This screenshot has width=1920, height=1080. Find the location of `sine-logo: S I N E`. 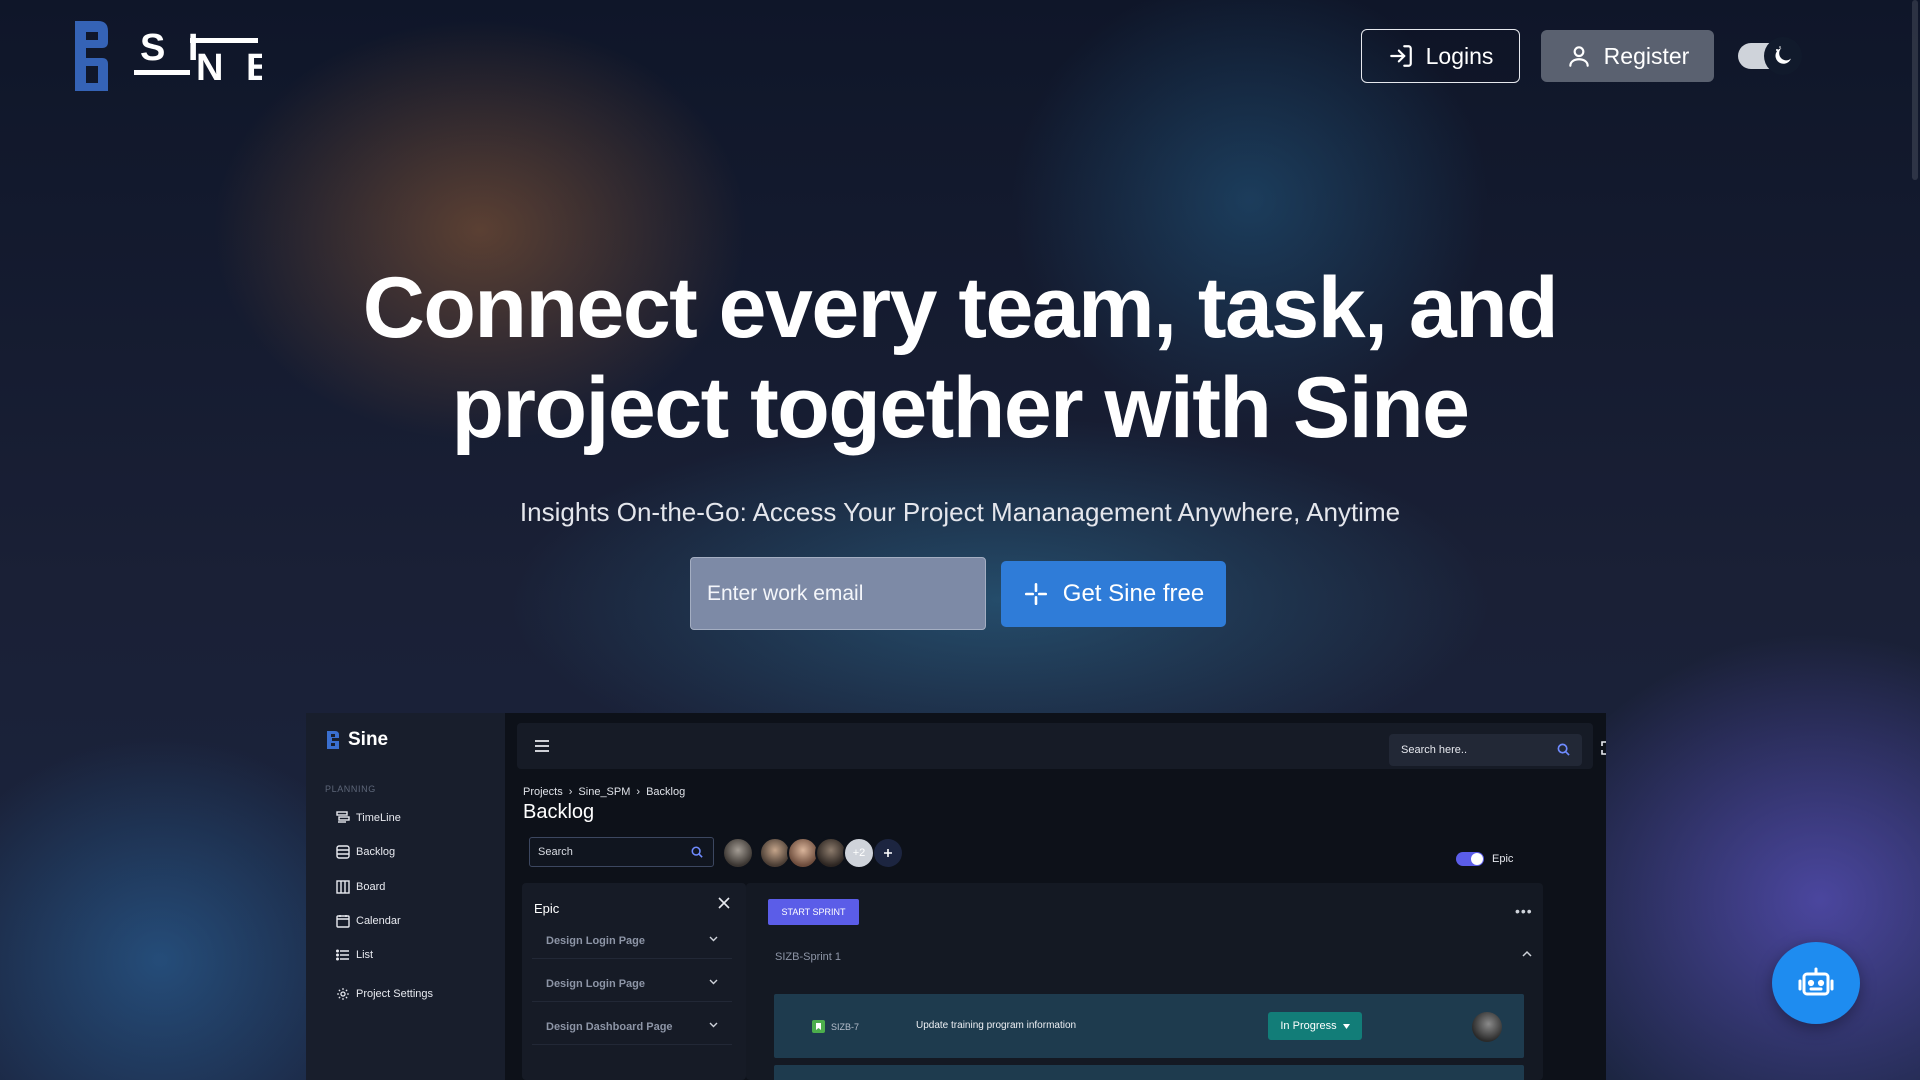

sine-logo: S I N E is located at coordinates (167, 56).